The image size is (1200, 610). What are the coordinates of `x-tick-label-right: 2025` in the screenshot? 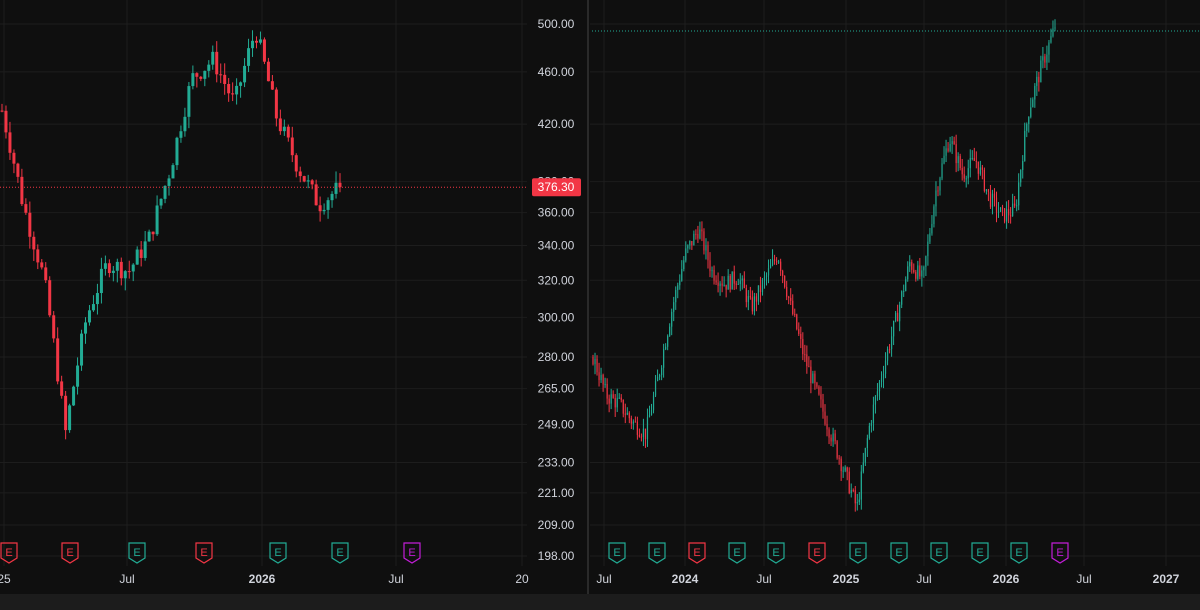 It's located at (846, 579).